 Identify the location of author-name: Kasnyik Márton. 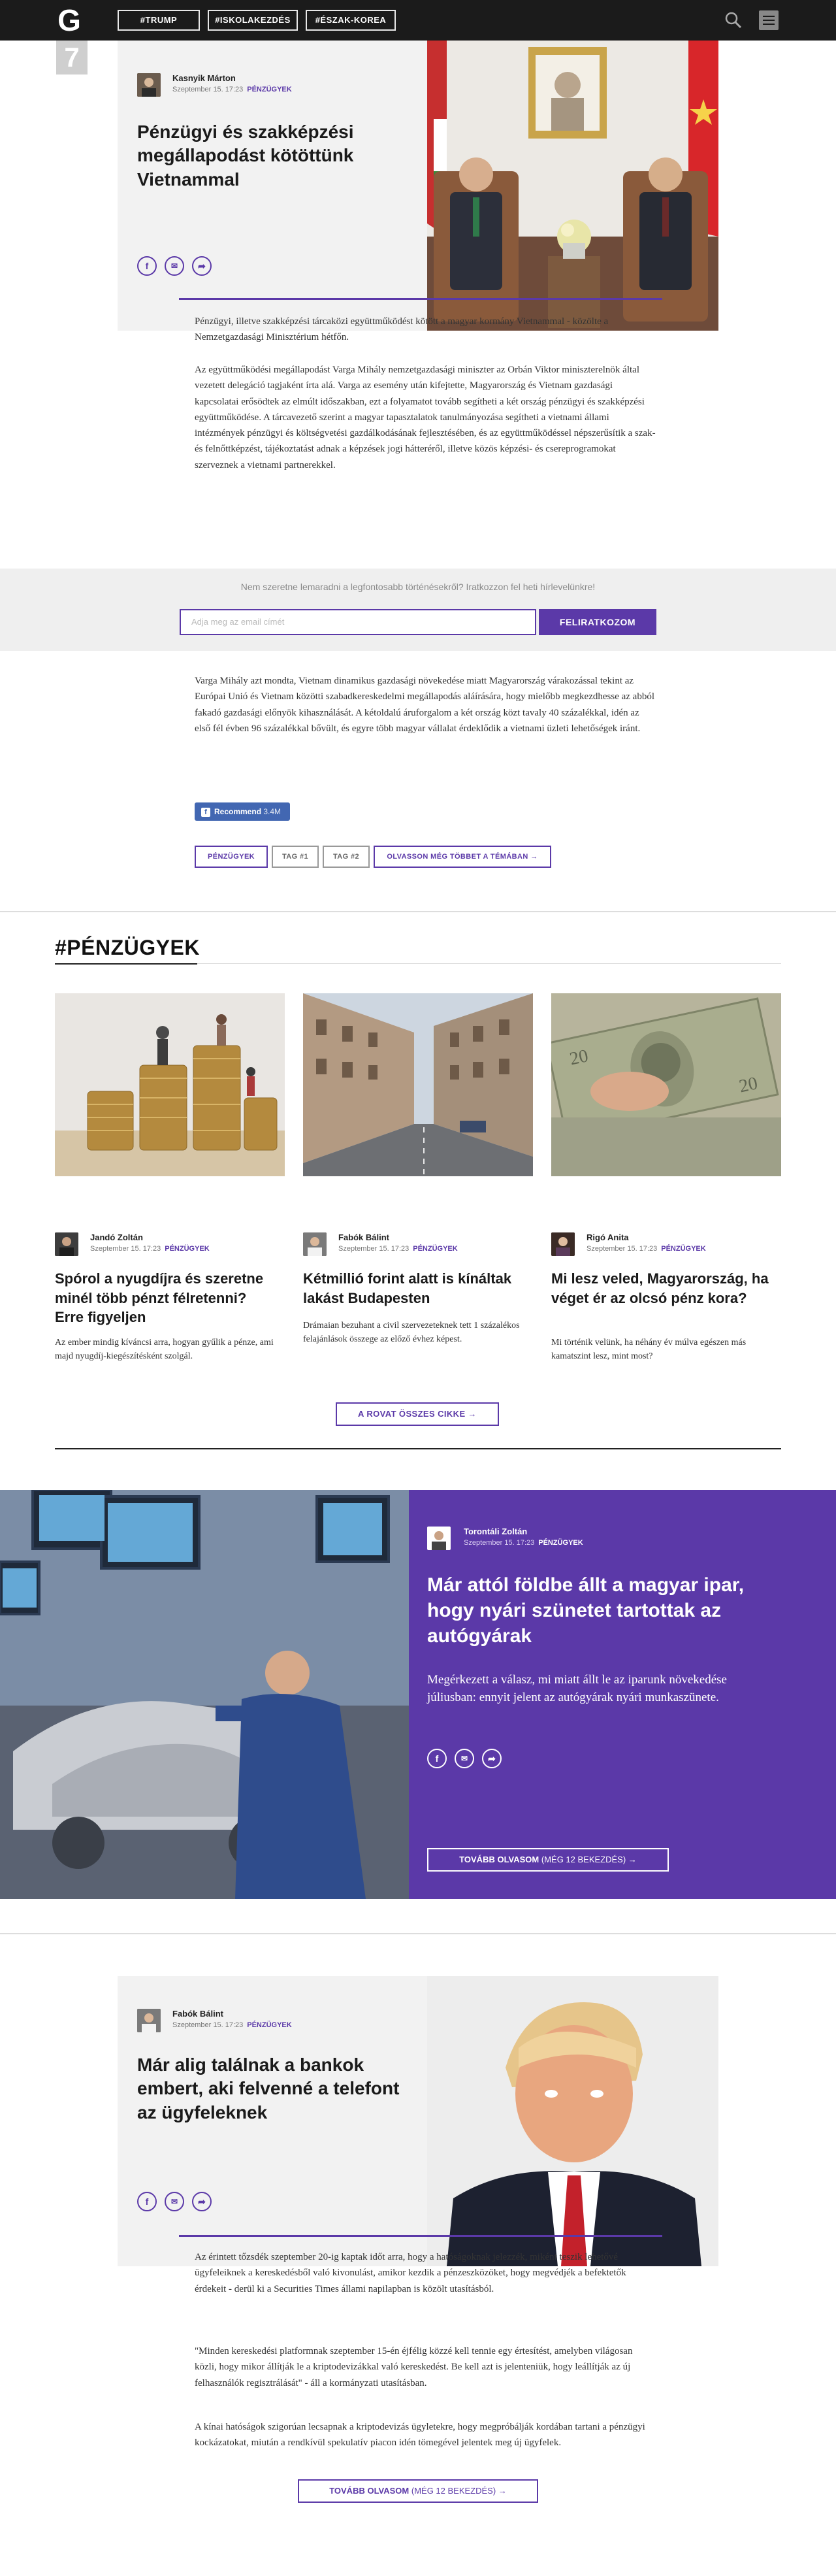
(204, 78).